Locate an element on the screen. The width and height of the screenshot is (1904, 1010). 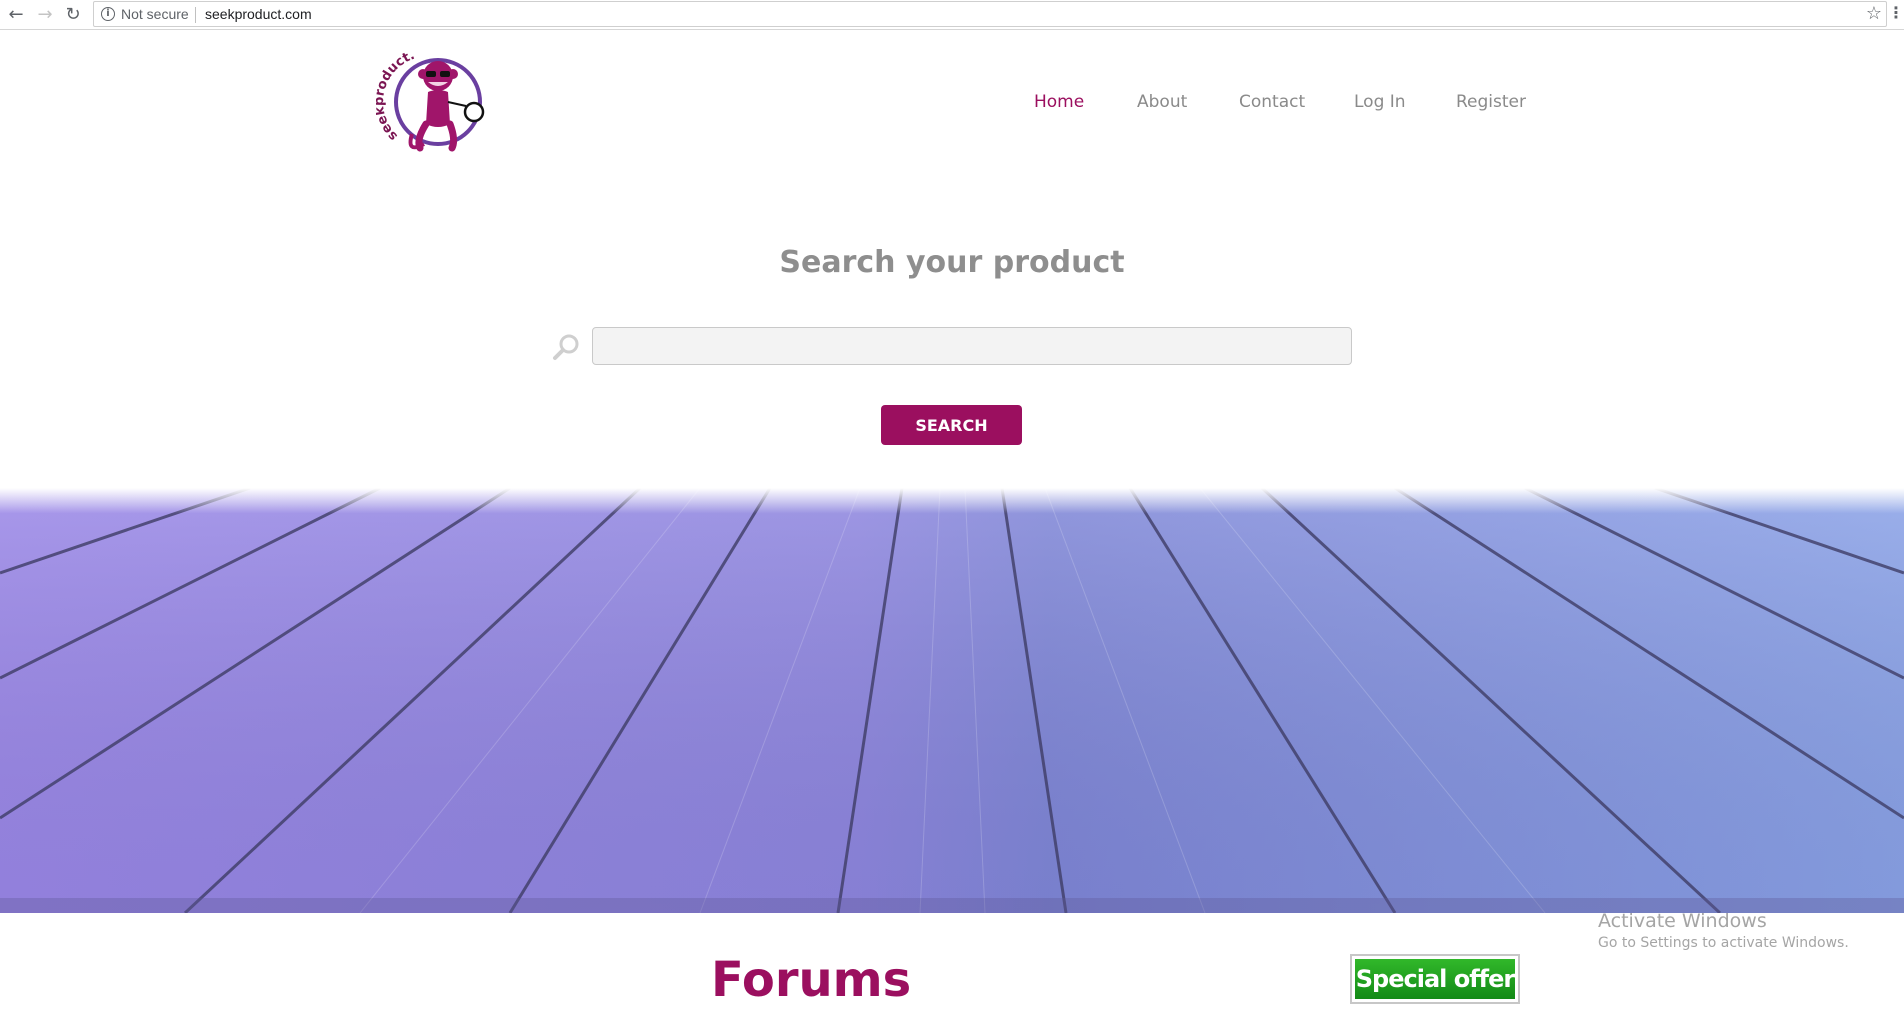
search-button: SEARCH is located at coordinates (951, 425).